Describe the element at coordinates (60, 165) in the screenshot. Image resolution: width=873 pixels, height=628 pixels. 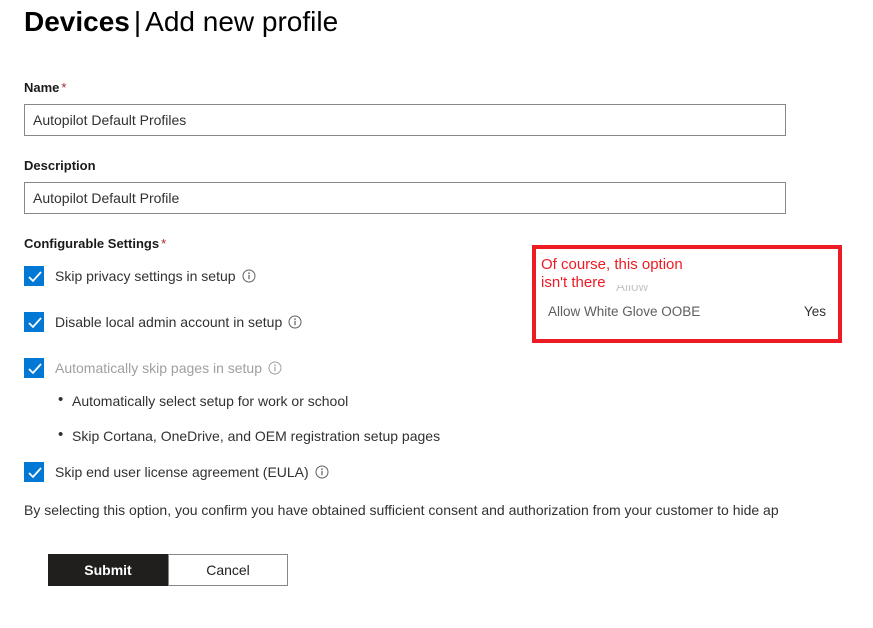
I see `description-label-text: Description` at that location.